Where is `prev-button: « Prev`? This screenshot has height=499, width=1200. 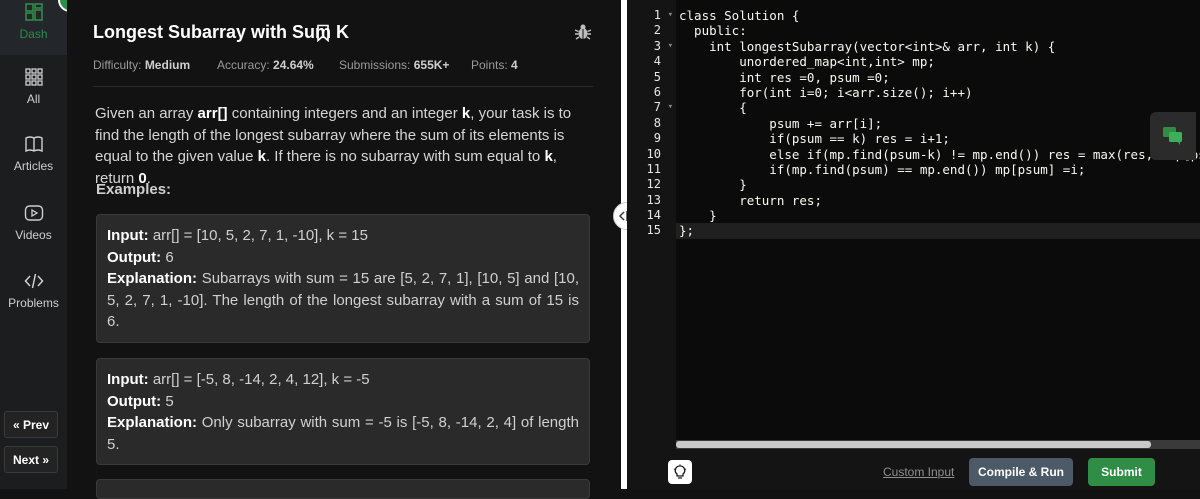
prev-button: « Prev is located at coordinates (31, 424).